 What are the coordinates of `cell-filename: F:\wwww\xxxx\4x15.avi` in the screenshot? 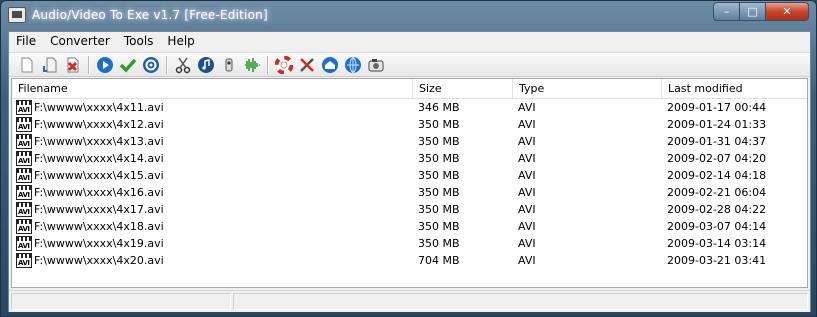 It's located at (99, 175).